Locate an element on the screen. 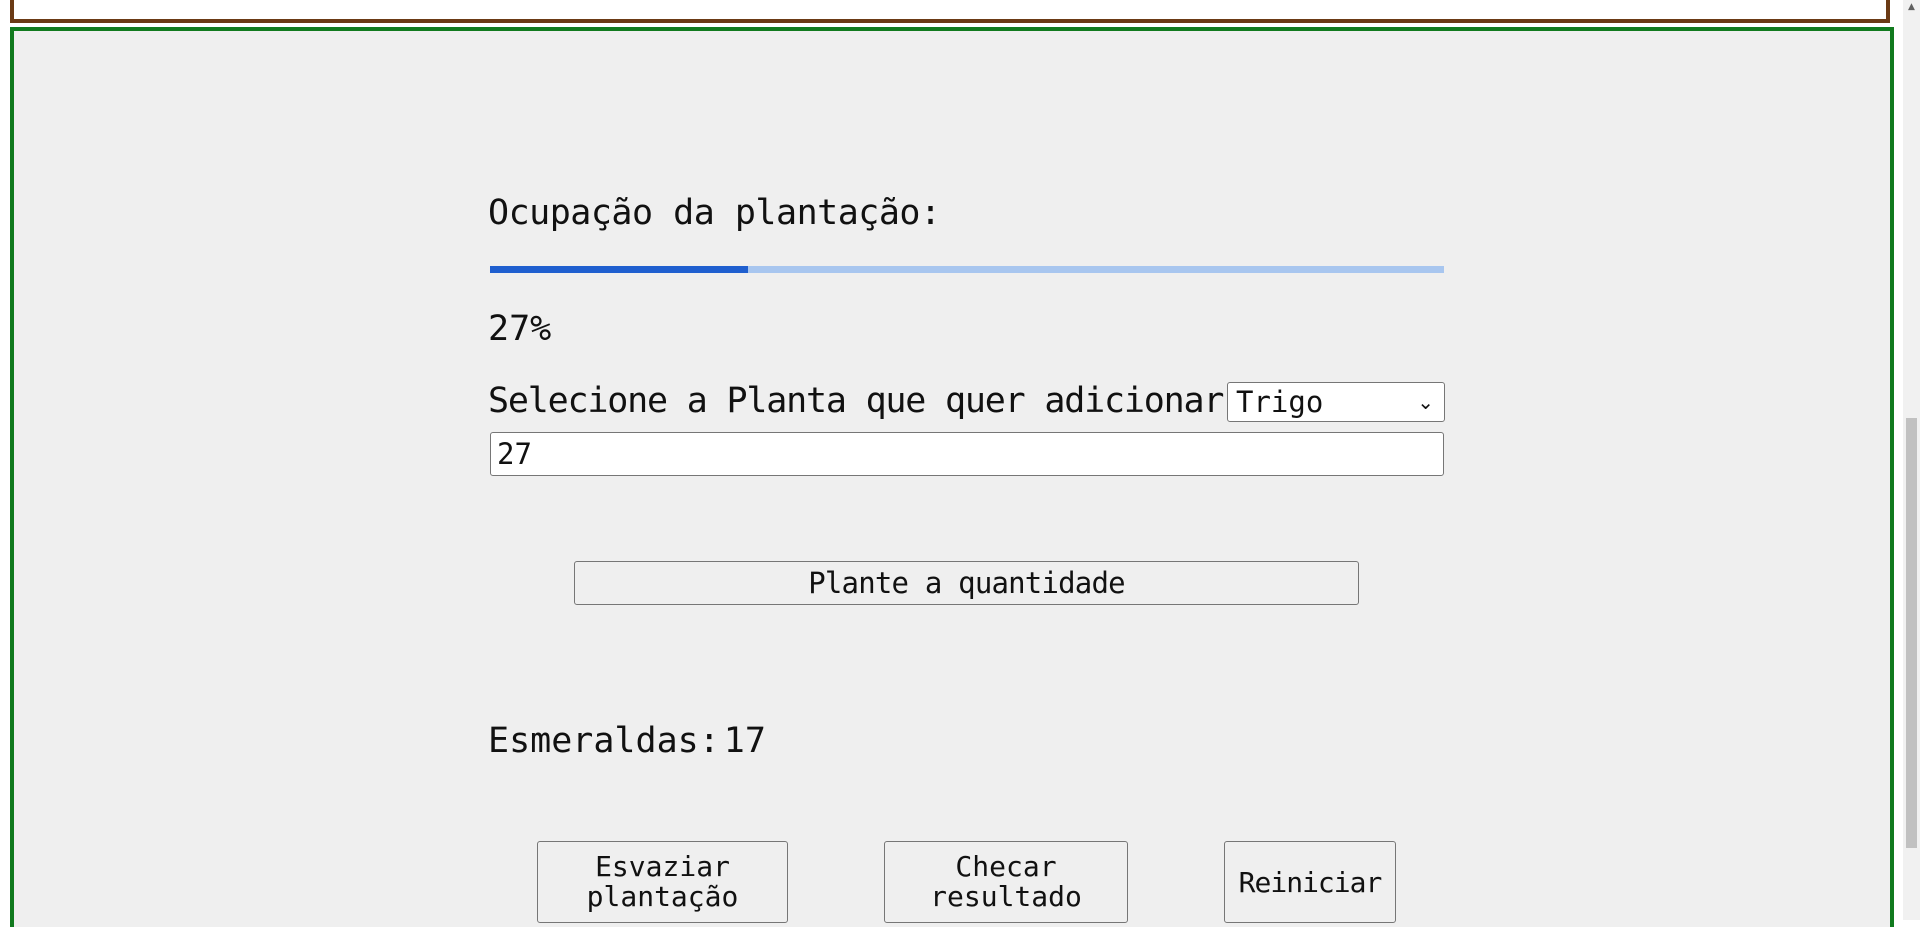 This screenshot has height=927, width=1920. quantity-input is located at coordinates (967, 454).